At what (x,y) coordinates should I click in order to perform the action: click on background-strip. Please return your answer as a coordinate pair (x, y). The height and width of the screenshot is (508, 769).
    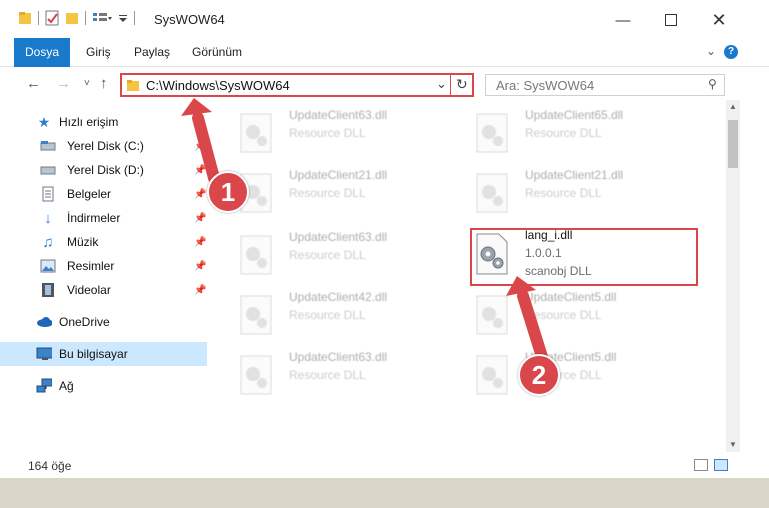
    Looking at the image, I should click on (384, 493).